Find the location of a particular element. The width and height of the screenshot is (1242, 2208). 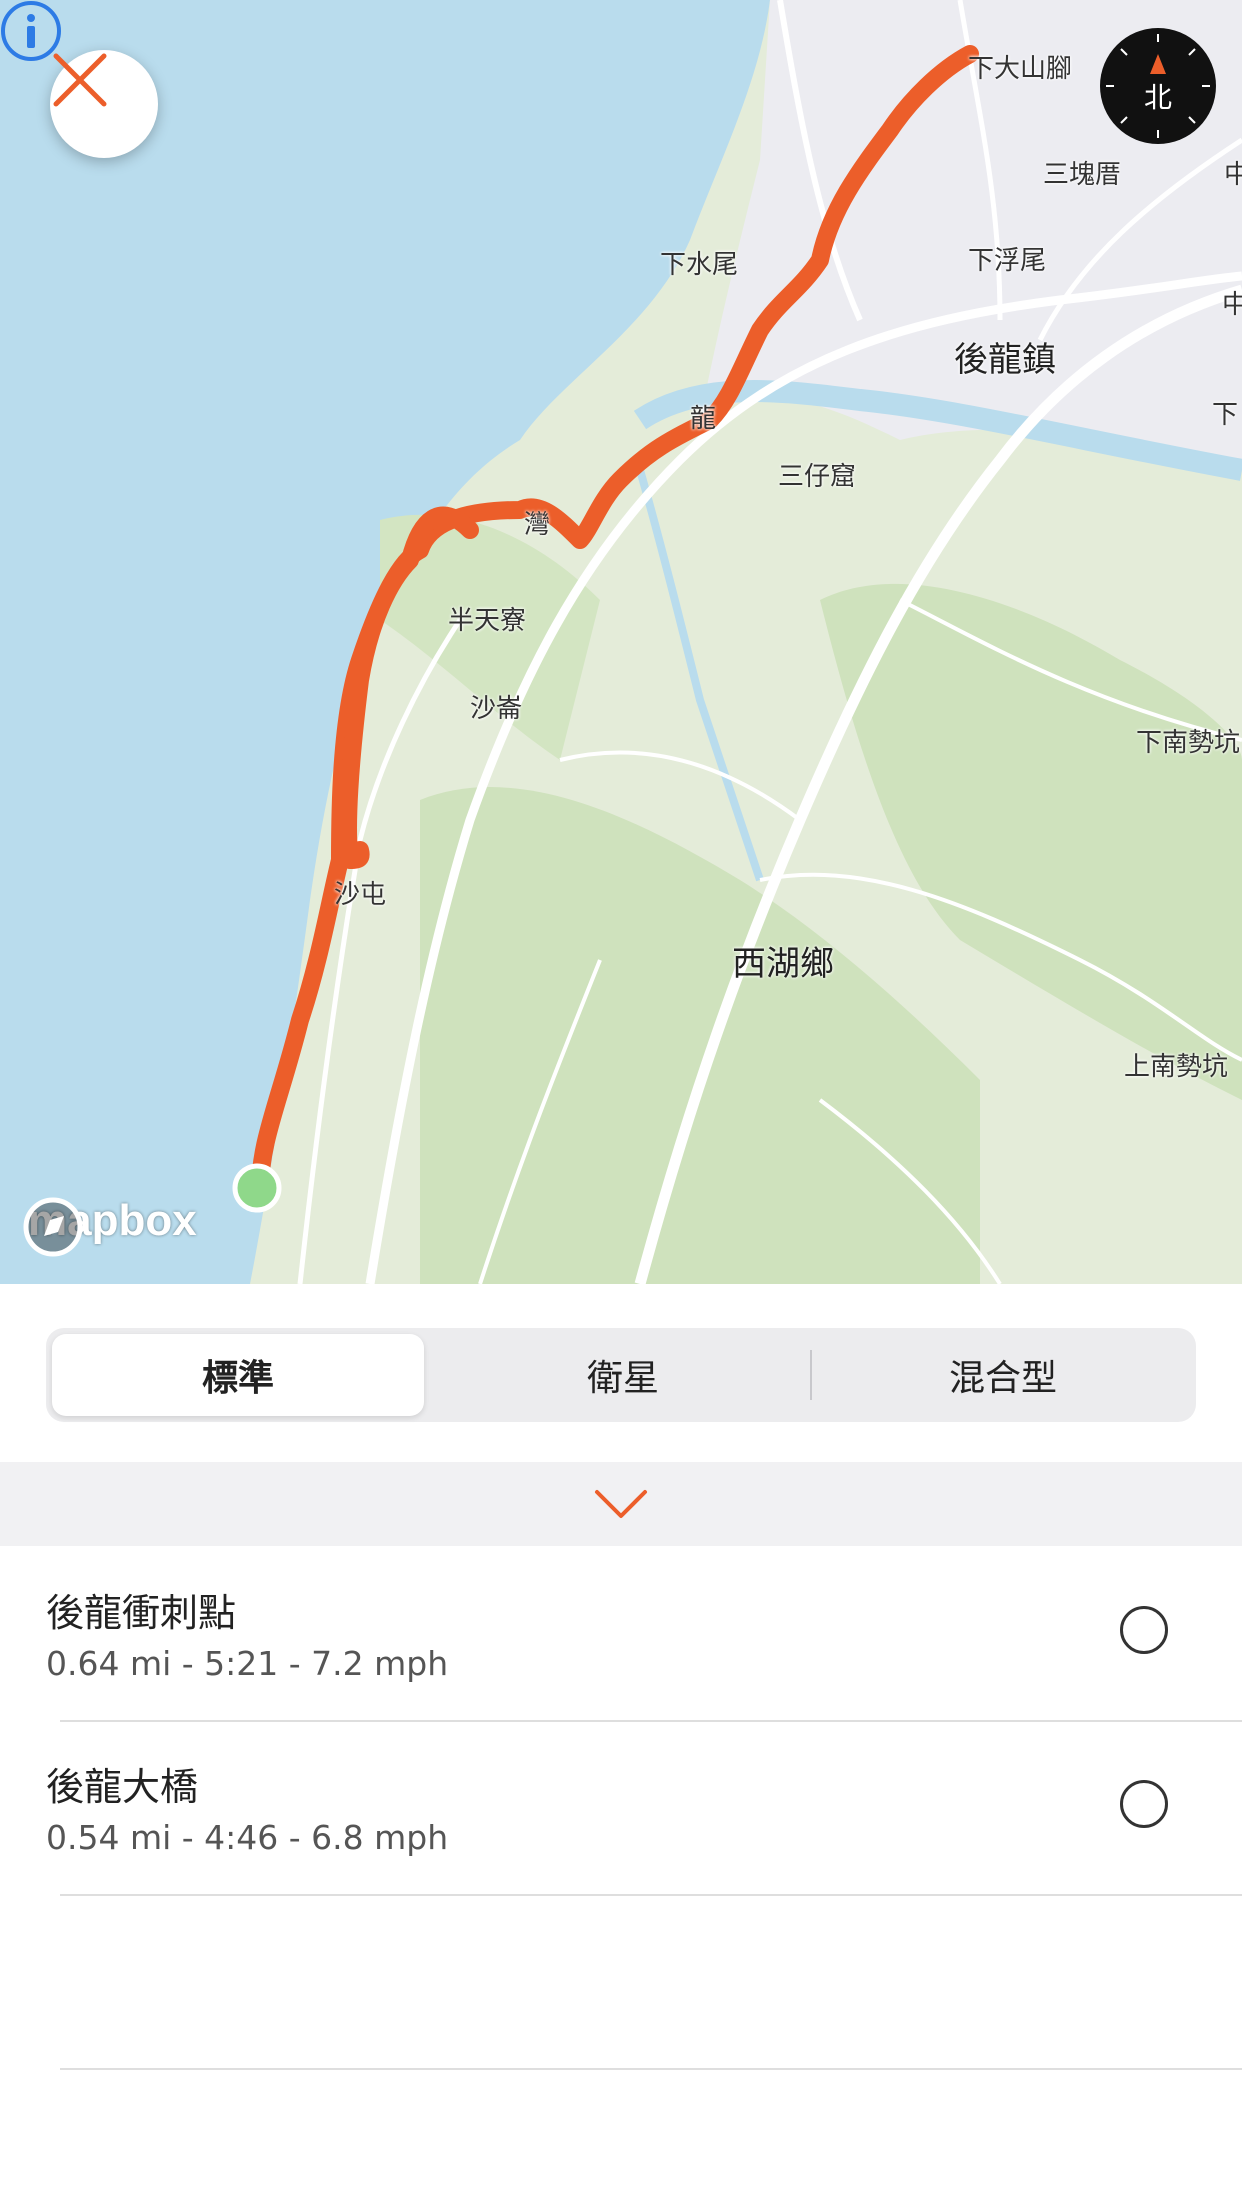

close-button is located at coordinates (104, 104).